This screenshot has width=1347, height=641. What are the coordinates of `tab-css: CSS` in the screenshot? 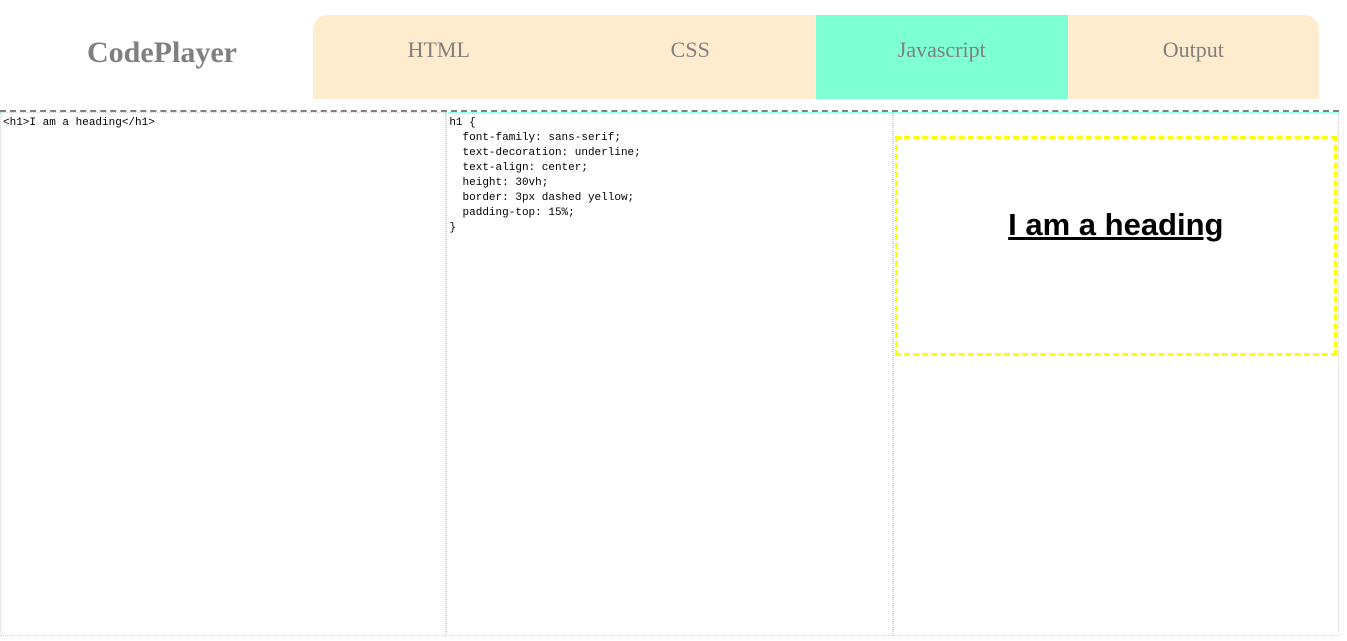 It's located at (691, 57).